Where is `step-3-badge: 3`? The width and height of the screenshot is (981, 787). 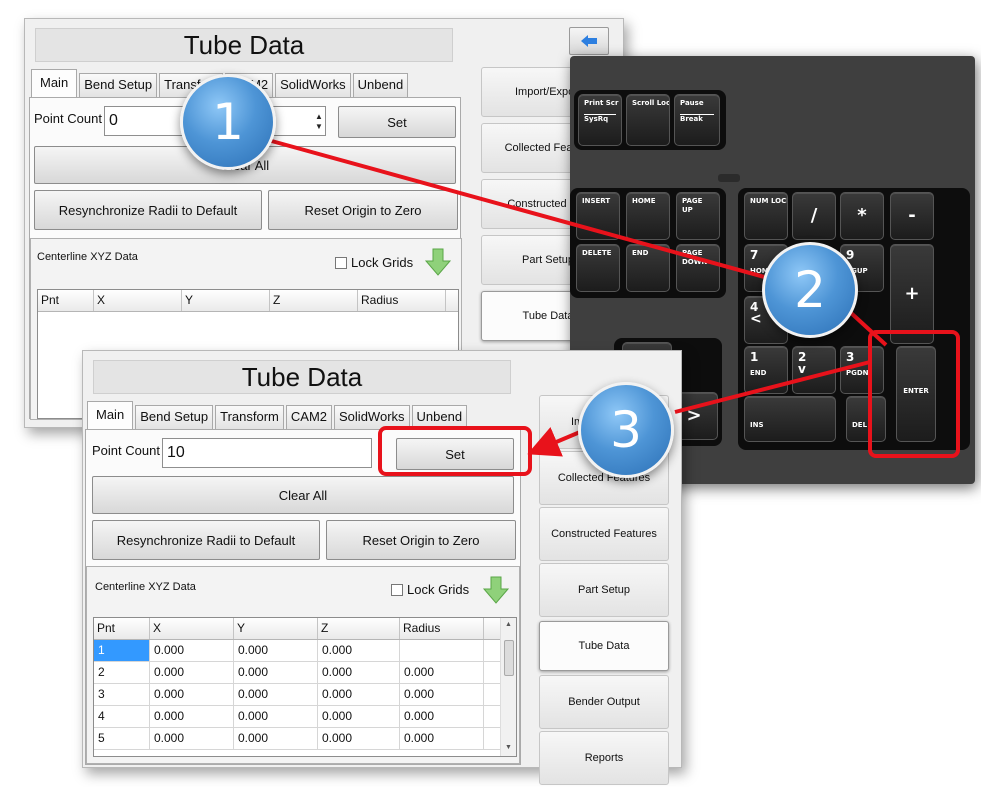 step-3-badge: 3 is located at coordinates (626, 430).